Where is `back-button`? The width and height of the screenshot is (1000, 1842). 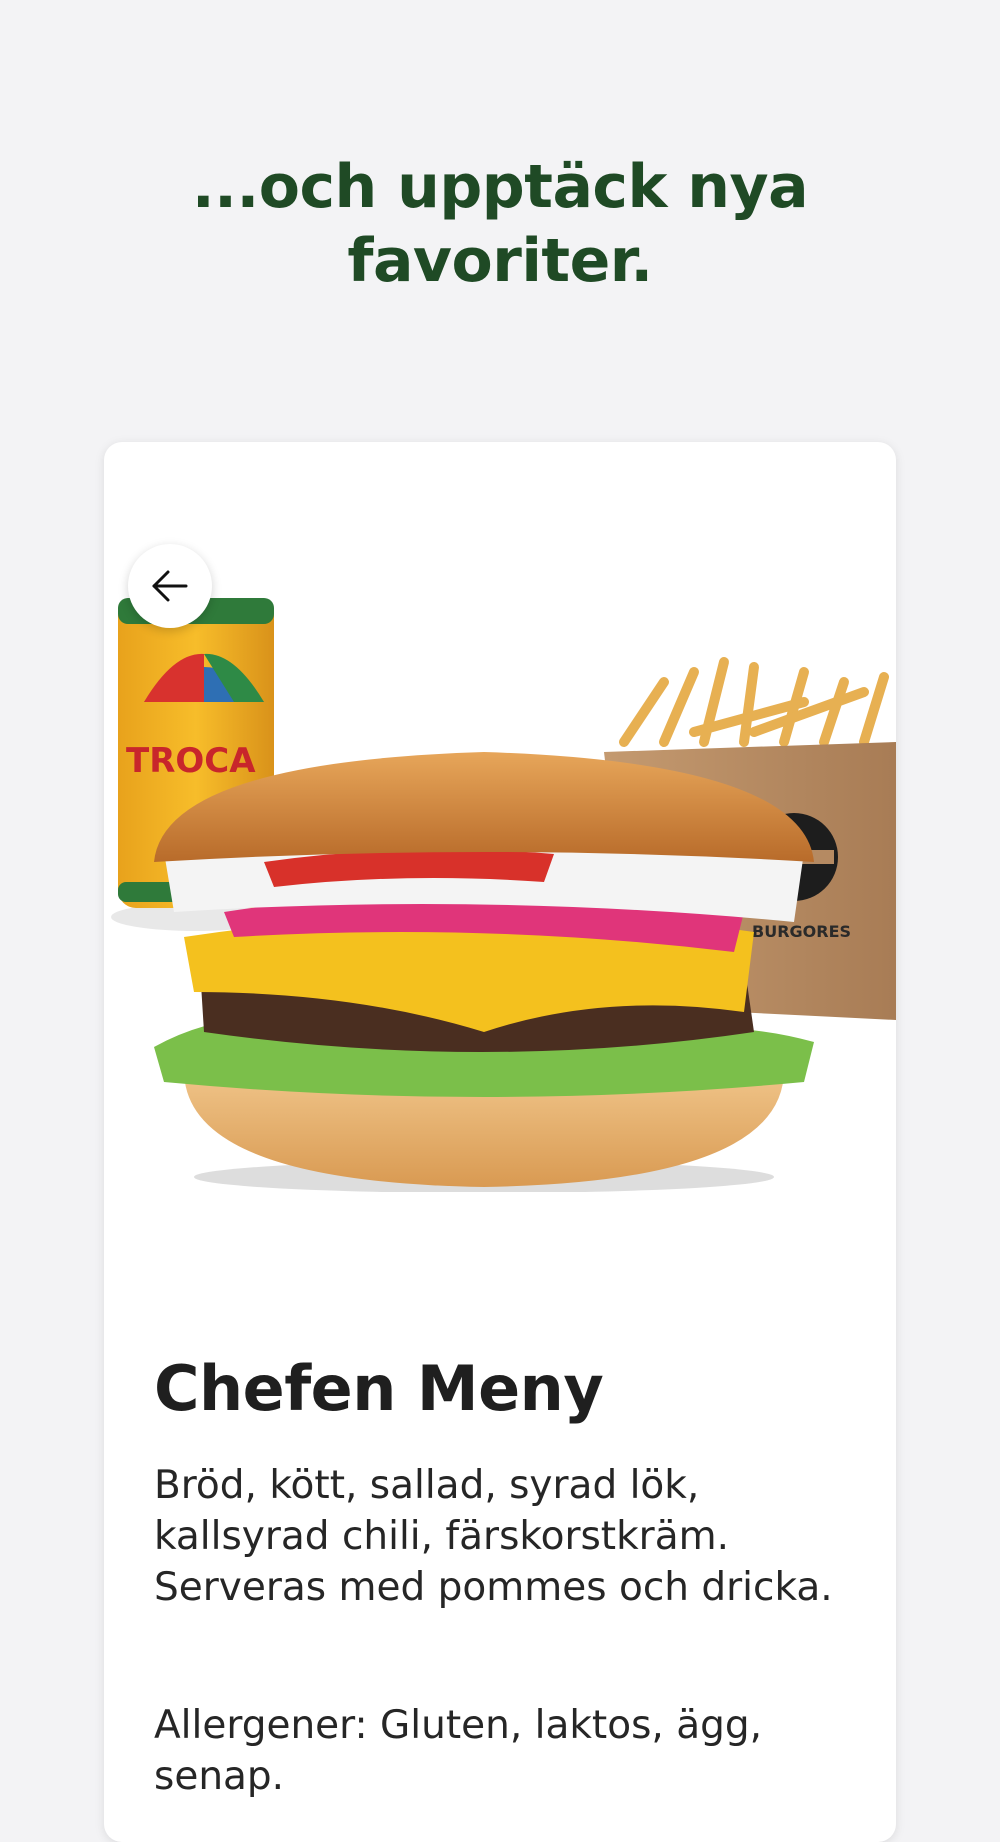 back-button is located at coordinates (170, 586).